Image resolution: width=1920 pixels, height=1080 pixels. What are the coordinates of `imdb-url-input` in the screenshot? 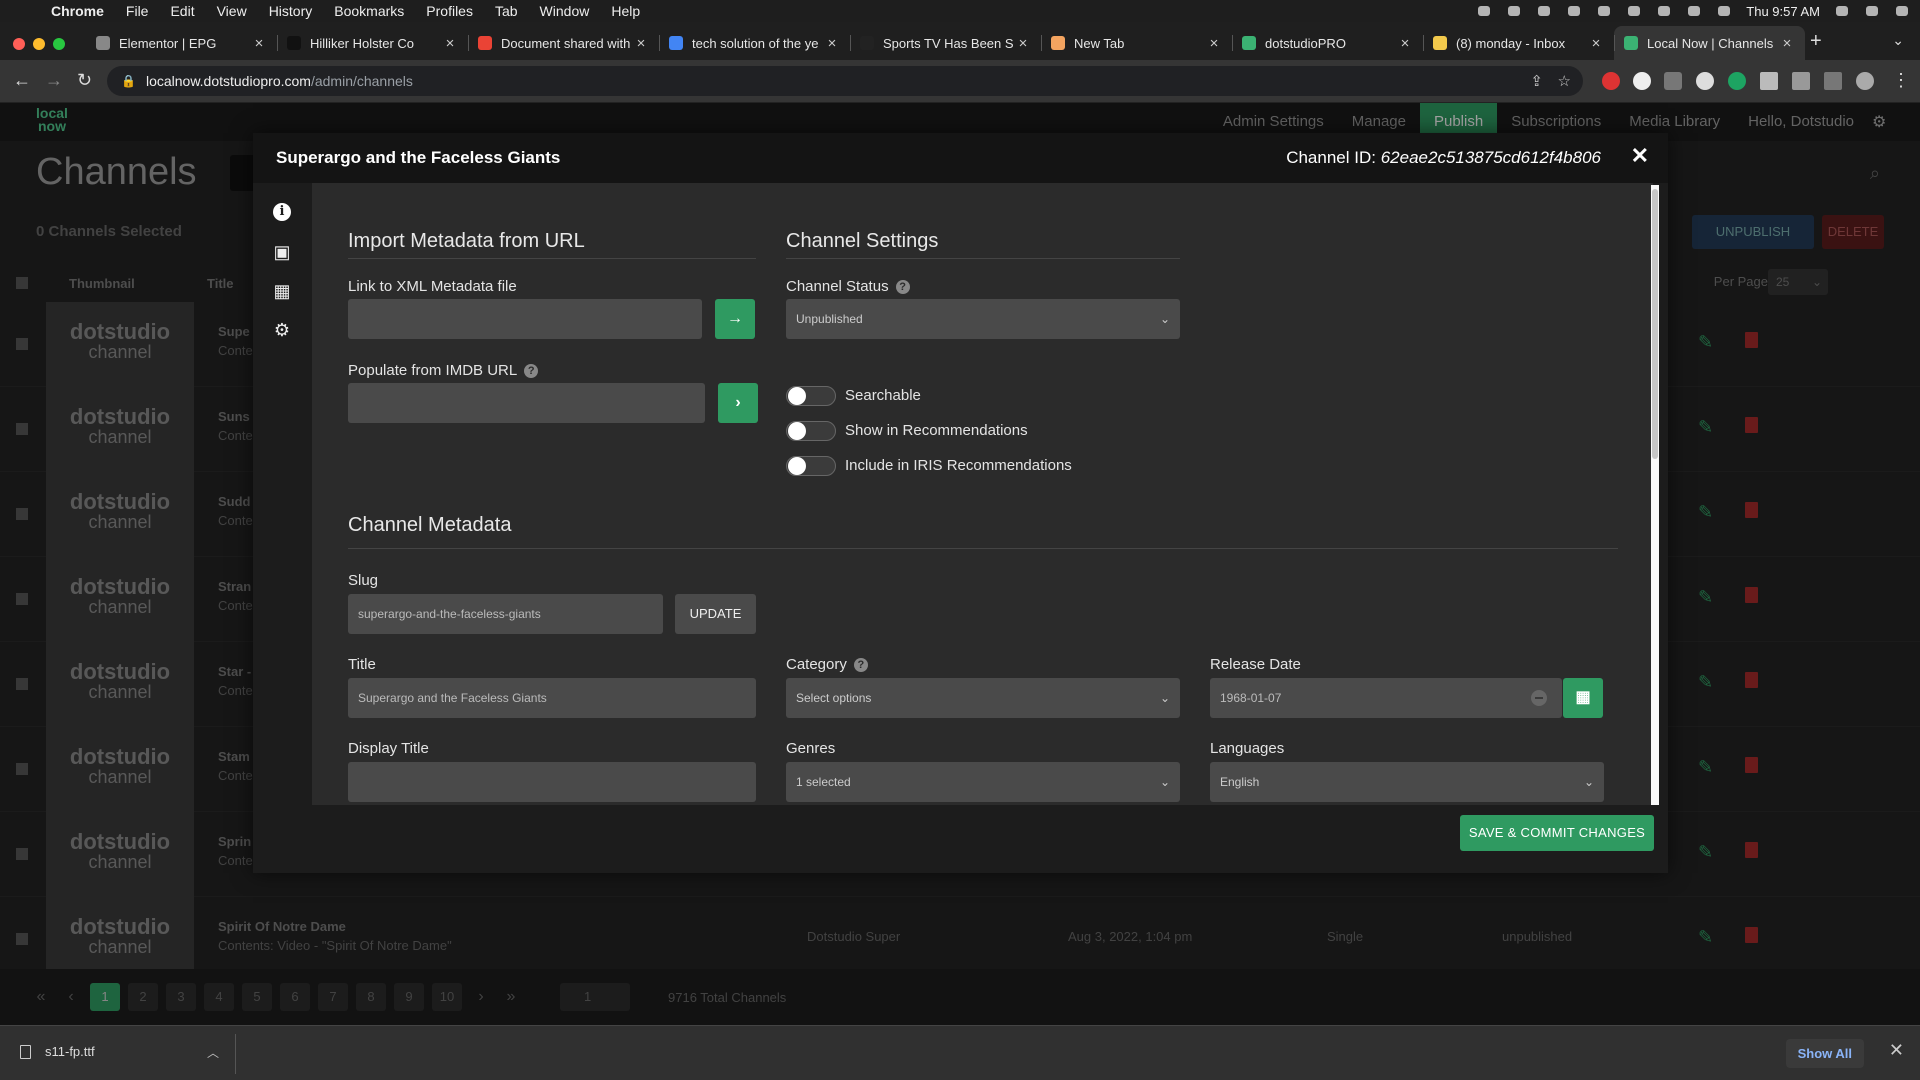 It's located at (526, 403).